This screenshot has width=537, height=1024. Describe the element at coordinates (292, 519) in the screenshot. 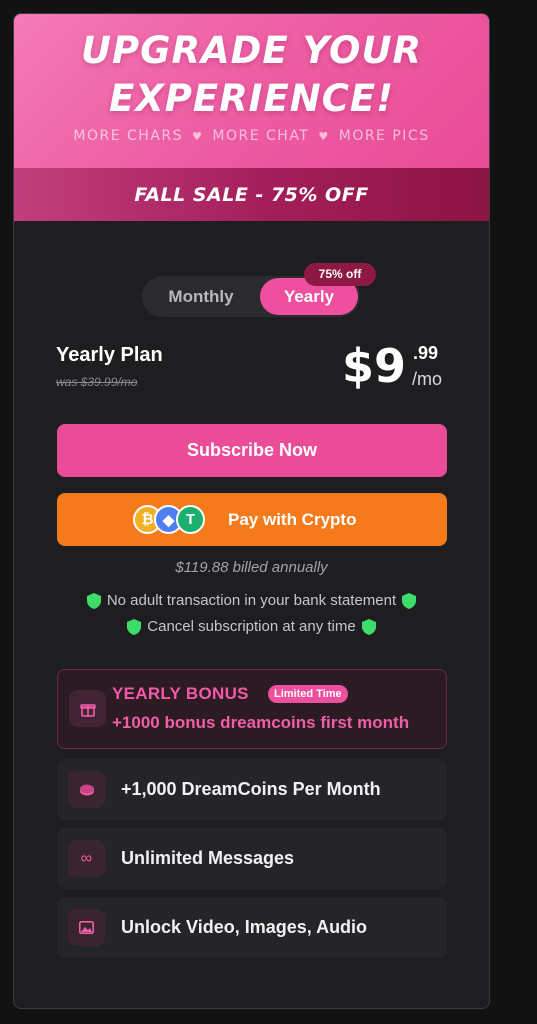

I see `pay-with-crypto-label: Pay with Crypto` at that location.